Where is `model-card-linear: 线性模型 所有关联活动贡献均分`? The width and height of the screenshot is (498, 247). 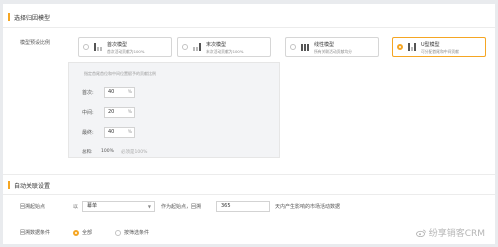
model-card-linear: 线性模型 所有关联活动贡献均分 is located at coordinates (332, 47).